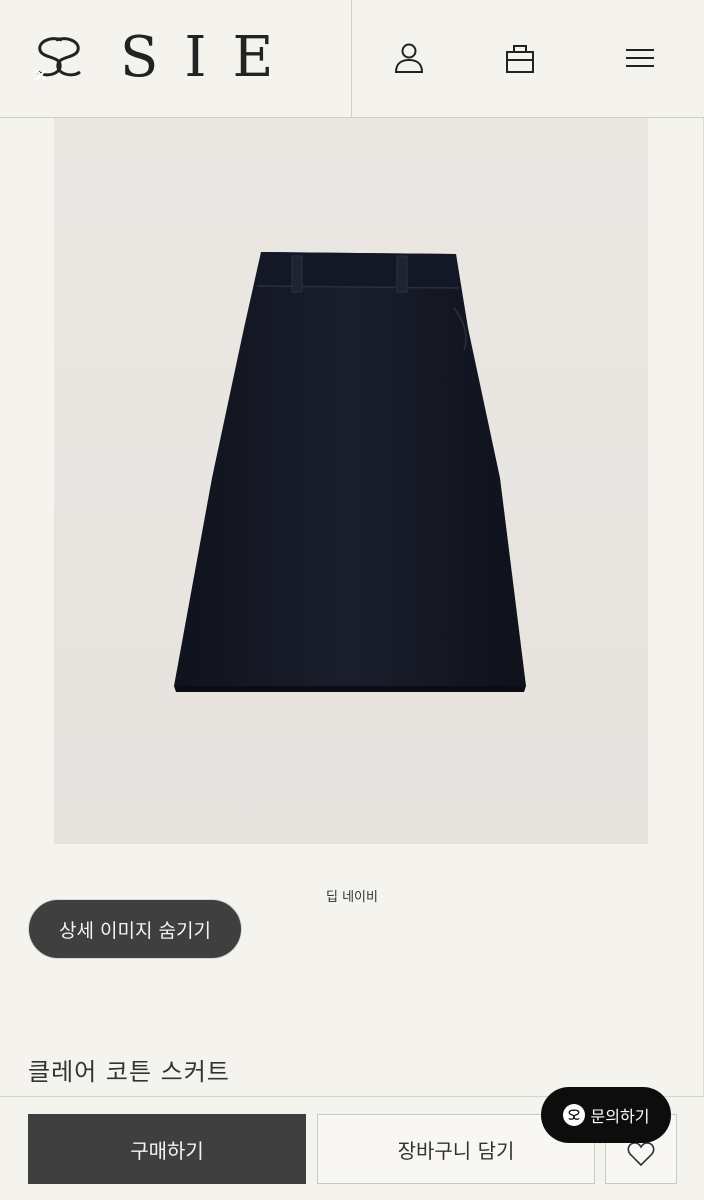 This screenshot has height=1200, width=704. What do you see at coordinates (641, 1154) in the screenshot?
I see `heart-icon` at bounding box center [641, 1154].